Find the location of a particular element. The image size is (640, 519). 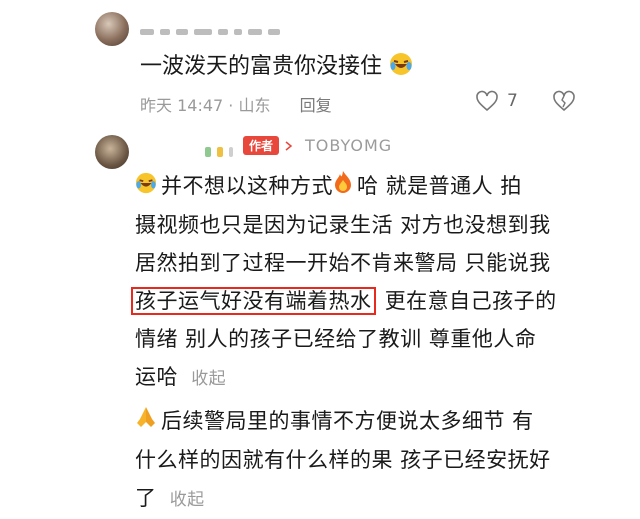

text-line: 摄视频也只是因为记录生活 对方也没想到我 is located at coordinates (343, 225).